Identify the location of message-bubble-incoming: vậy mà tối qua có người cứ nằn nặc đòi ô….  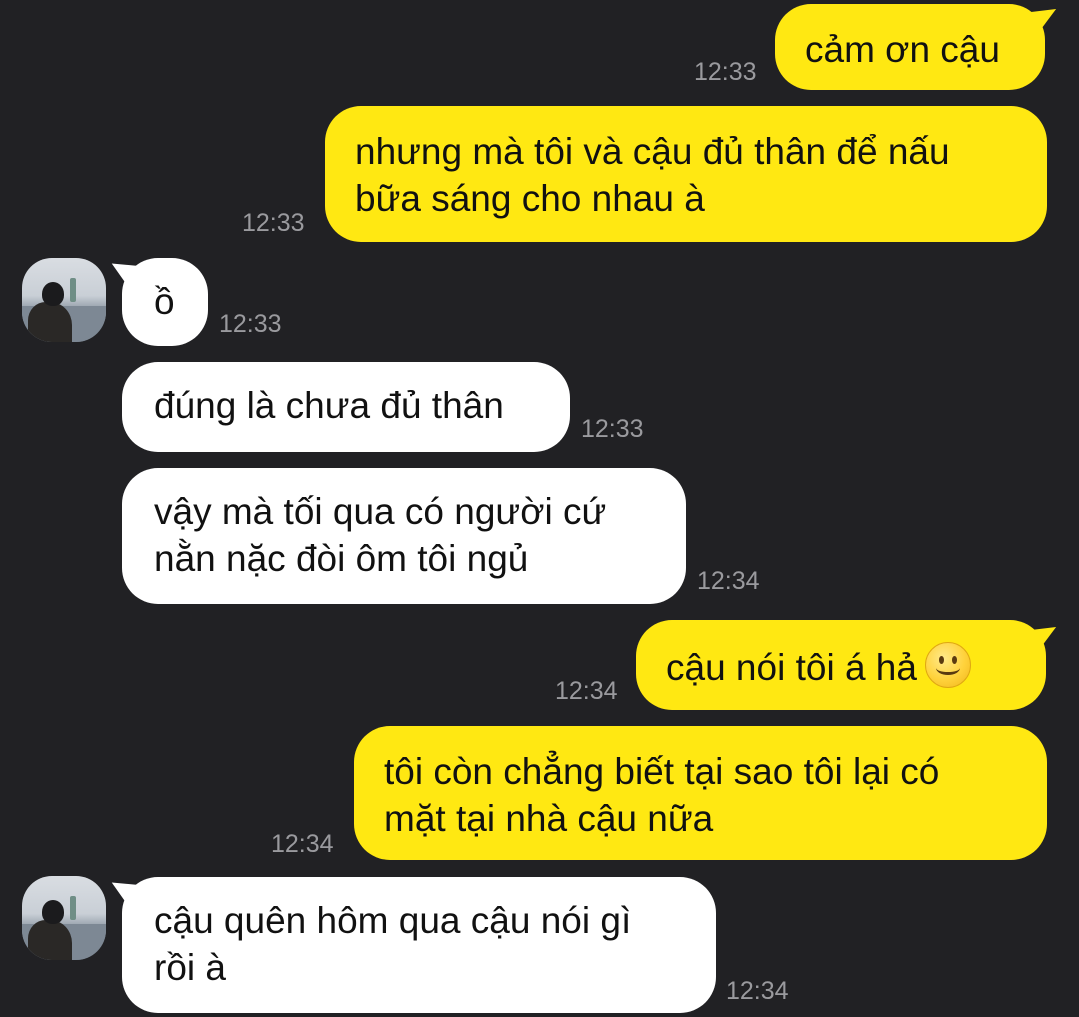
(404, 536).